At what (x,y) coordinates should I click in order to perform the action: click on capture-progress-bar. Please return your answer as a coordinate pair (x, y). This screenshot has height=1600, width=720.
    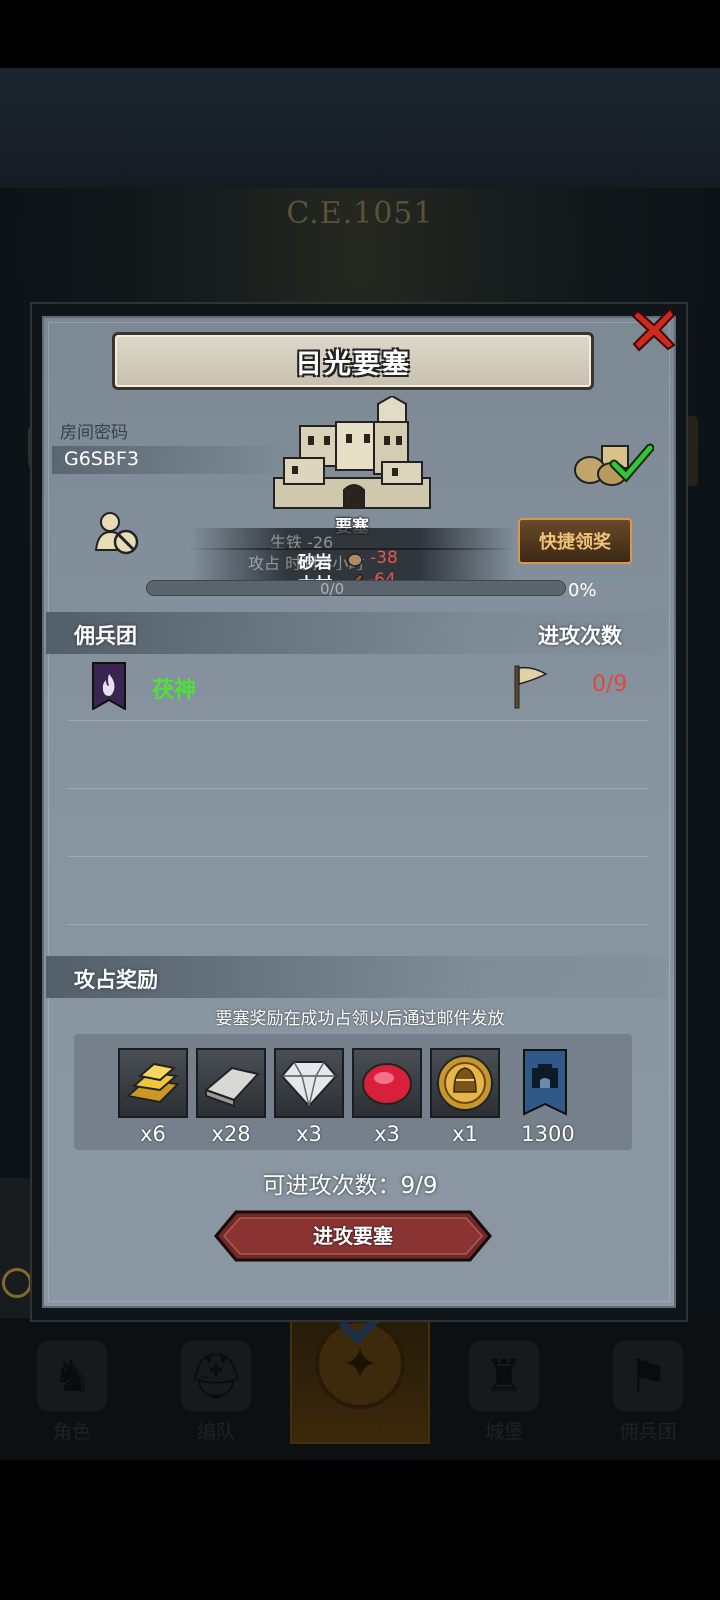
    Looking at the image, I should click on (356, 588).